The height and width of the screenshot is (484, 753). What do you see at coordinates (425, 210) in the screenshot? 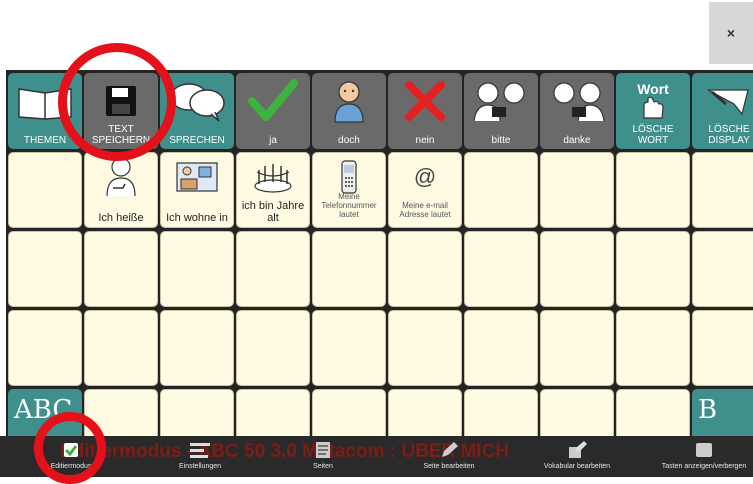
I see `email-label: Meine e-mail Adresse lautet` at bounding box center [425, 210].